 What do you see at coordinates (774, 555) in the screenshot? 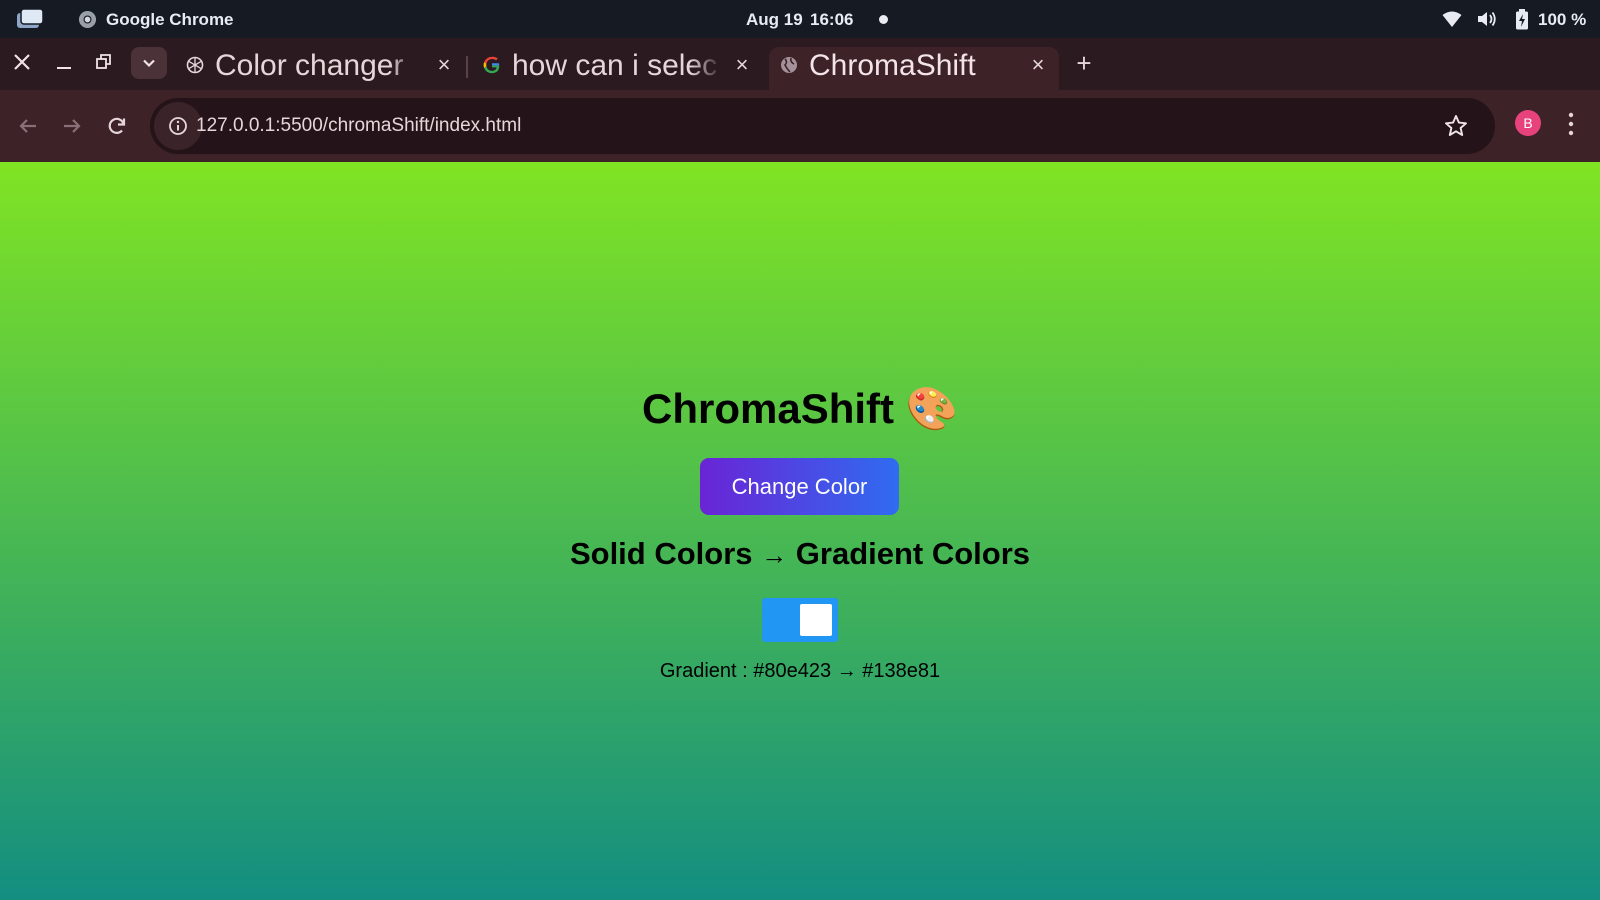
I see `mode-arrow-icon: →` at bounding box center [774, 555].